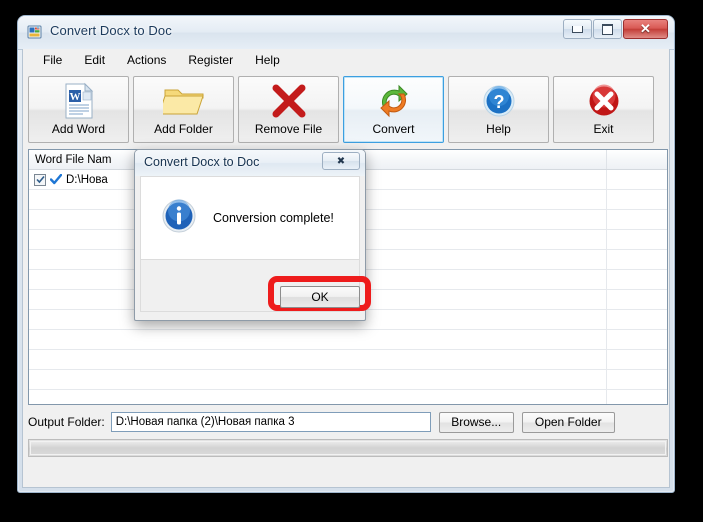 The width and height of the screenshot is (703, 522). Describe the element at coordinates (346, 60) in the screenshot. I see `menu-bar: File Edit Actions Register Help` at that location.